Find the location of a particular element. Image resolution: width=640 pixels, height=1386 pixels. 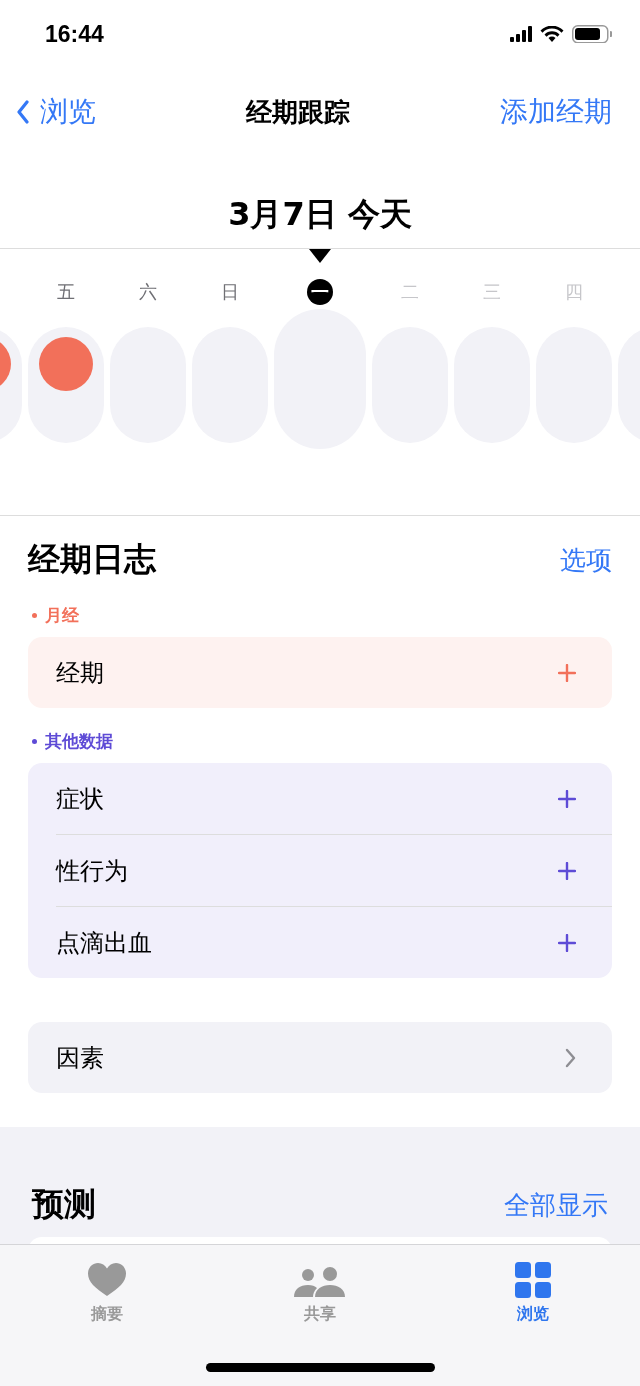

period-dot is located at coordinates (66, 364).